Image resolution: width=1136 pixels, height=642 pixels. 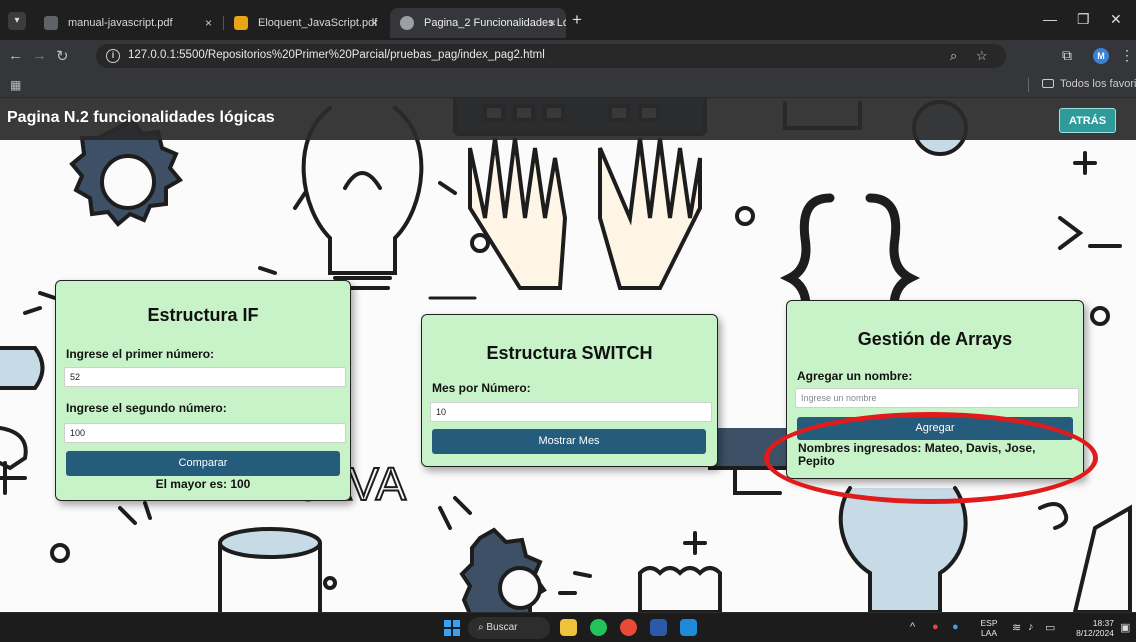 What do you see at coordinates (1098, 84) in the screenshot?
I see `folder-label: Todos los favoritos` at bounding box center [1098, 84].